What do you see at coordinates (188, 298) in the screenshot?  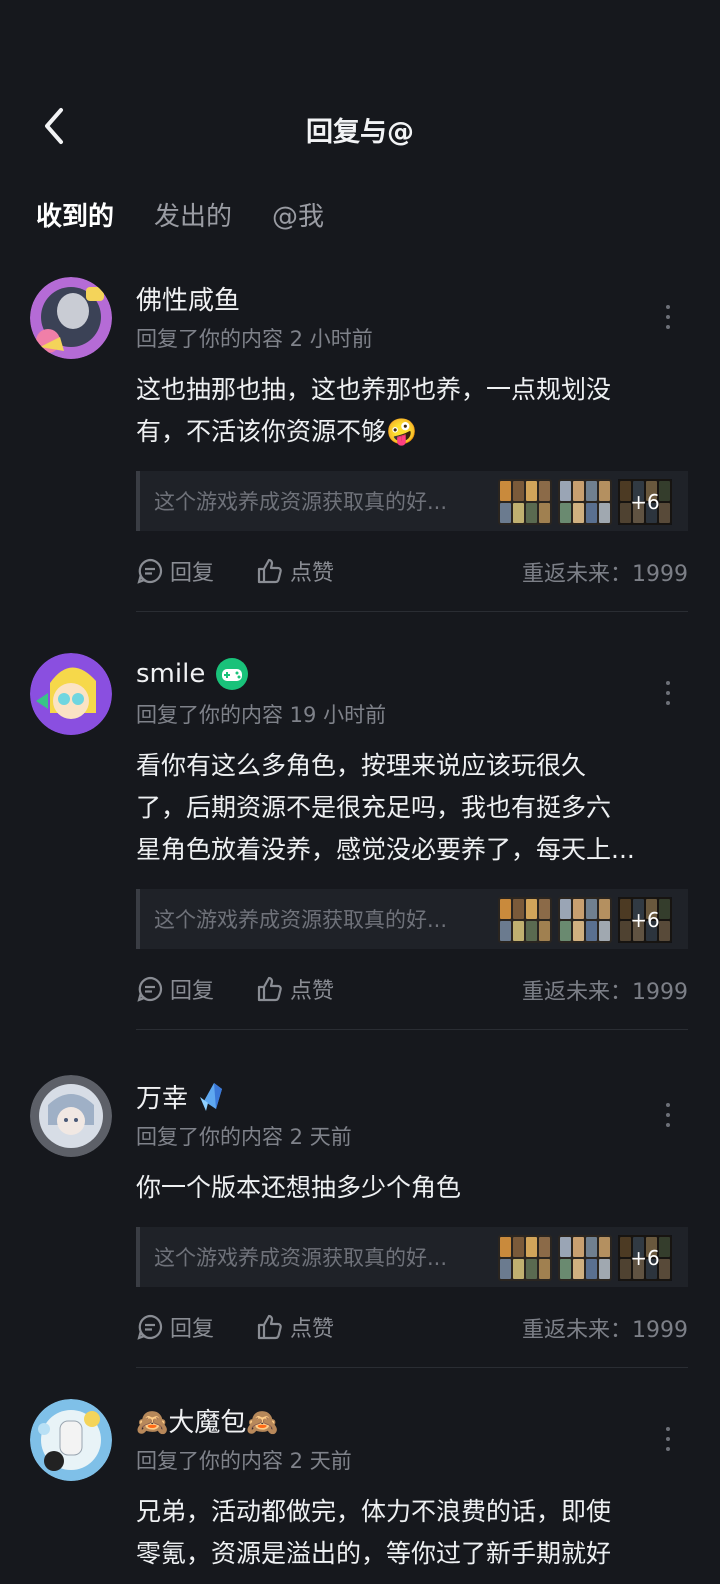 I see `username: 佛性咸鱼` at bounding box center [188, 298].